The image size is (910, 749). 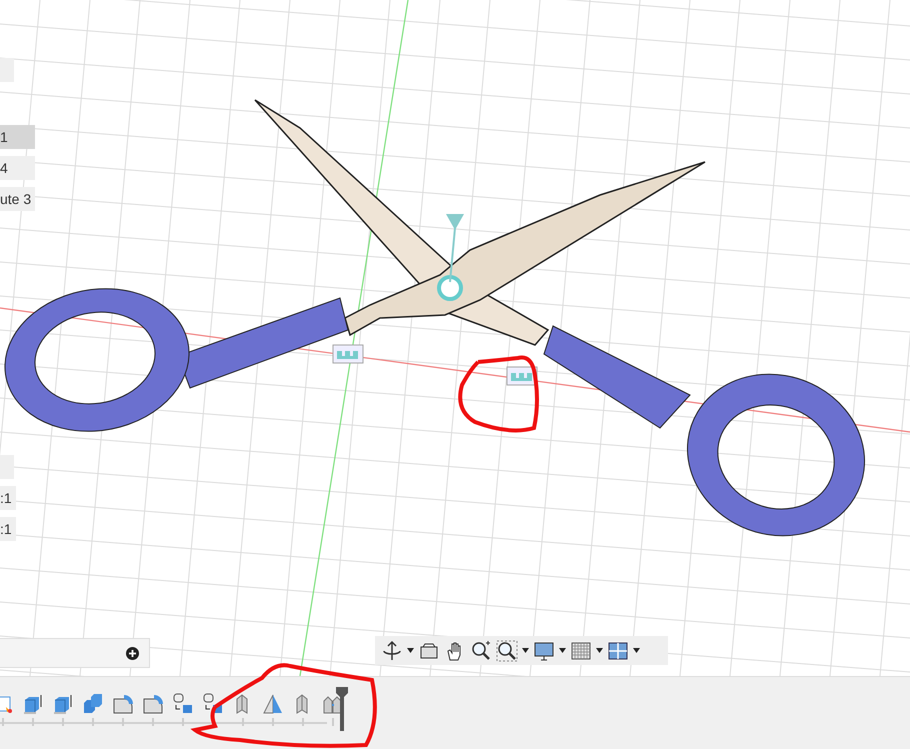 What do you see at coordinates (581, 651) in the screenshot?
I see `grid-icon` at bounding box center [581, 651].